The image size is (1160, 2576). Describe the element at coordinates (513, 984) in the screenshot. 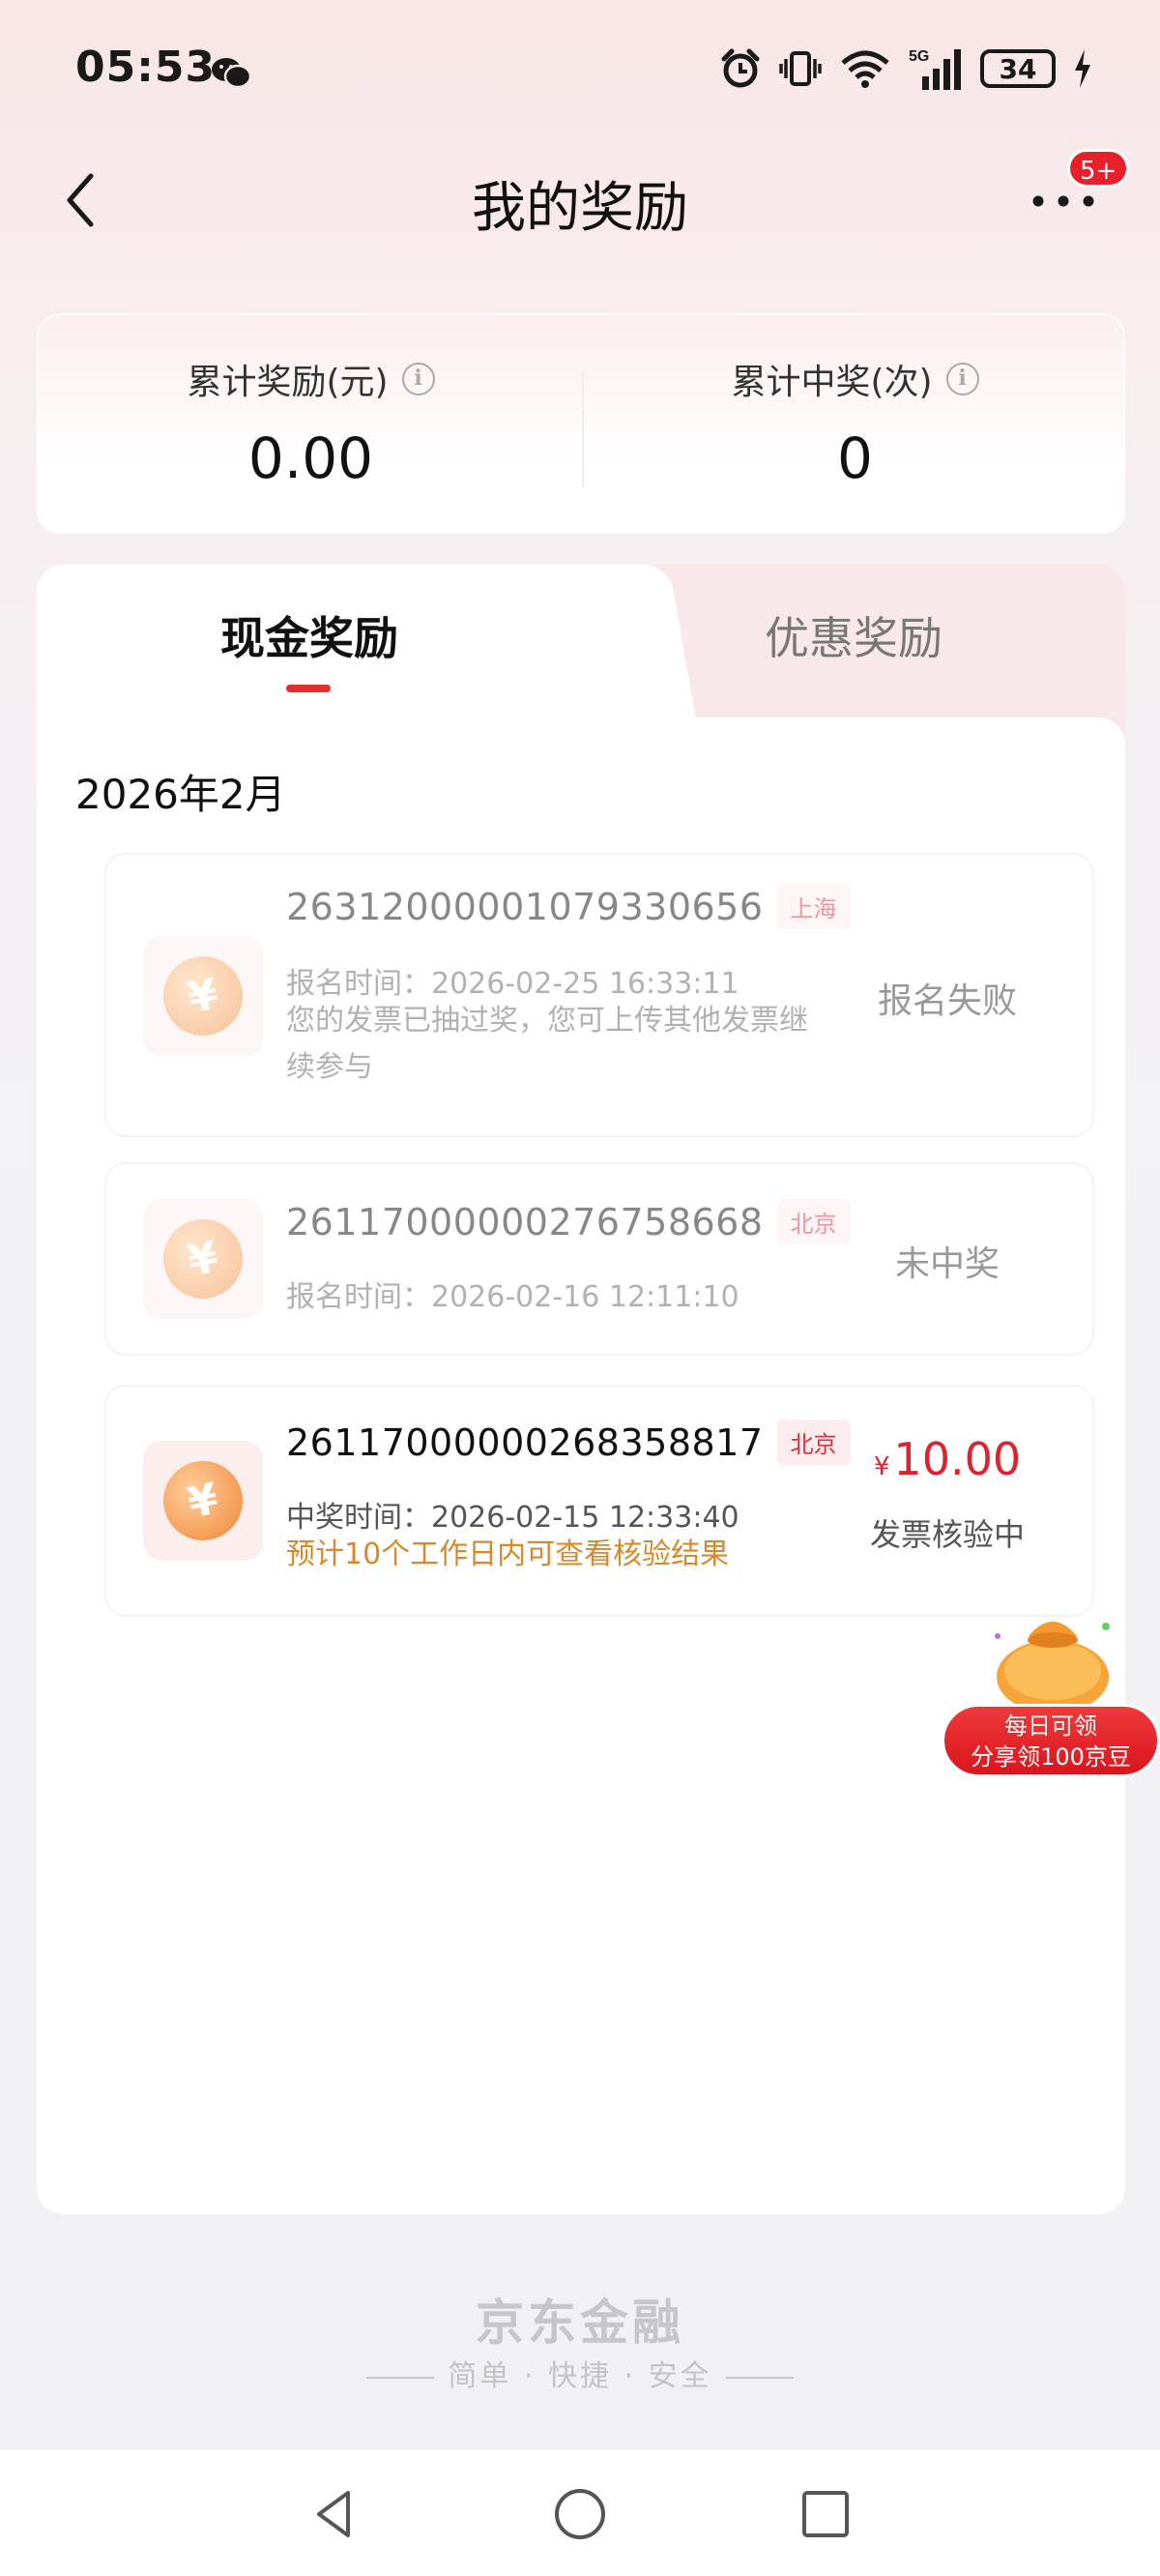

I see `record-time: 报名时间：2026-02-25 16:33:11` at that location.